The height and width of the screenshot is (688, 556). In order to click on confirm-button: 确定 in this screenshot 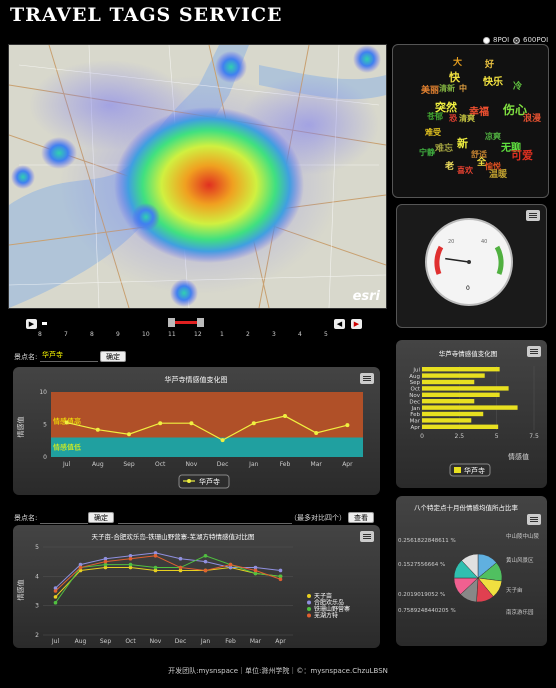, I will do `click(113, 356)`.